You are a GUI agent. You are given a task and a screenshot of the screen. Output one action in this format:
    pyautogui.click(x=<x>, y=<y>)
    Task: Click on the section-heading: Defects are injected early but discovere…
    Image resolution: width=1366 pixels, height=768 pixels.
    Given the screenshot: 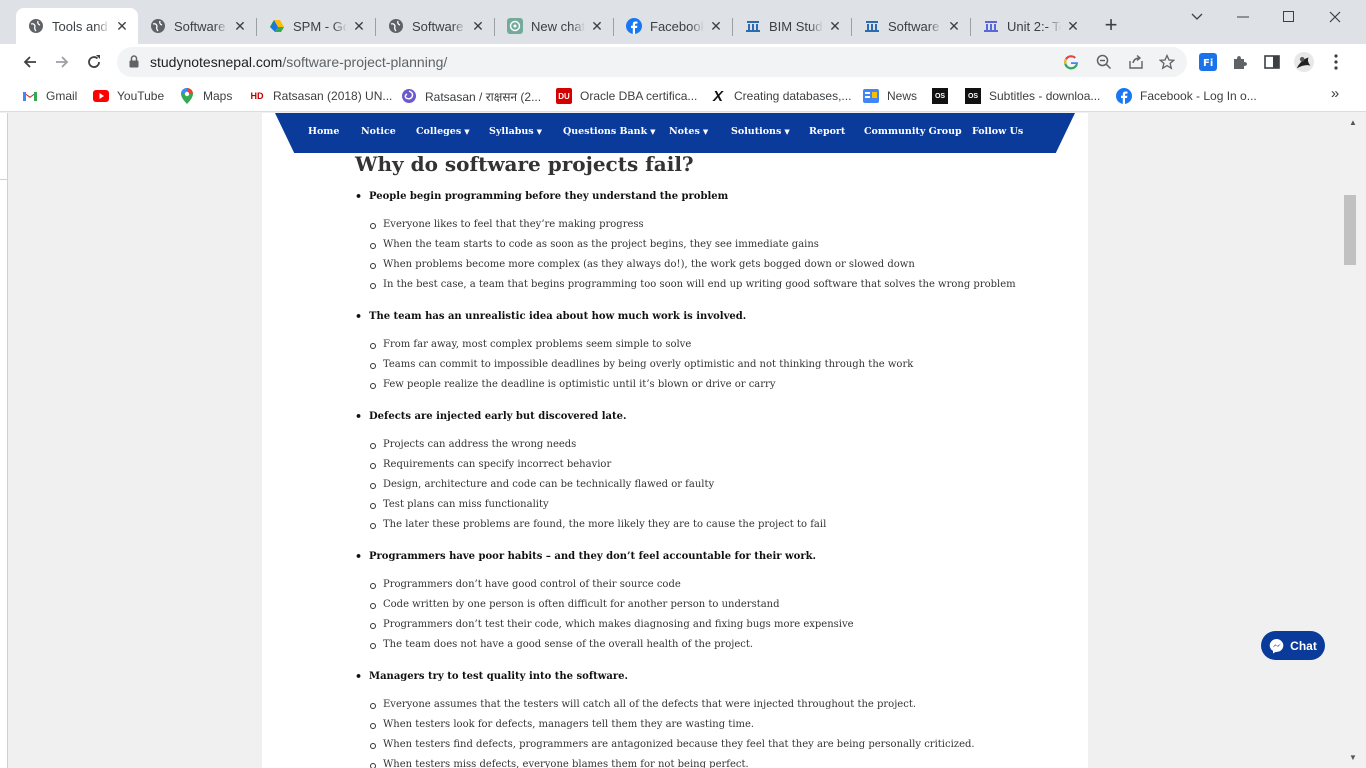 What is the action you would take?
    pyautogui.click(x=705, y=417)
    